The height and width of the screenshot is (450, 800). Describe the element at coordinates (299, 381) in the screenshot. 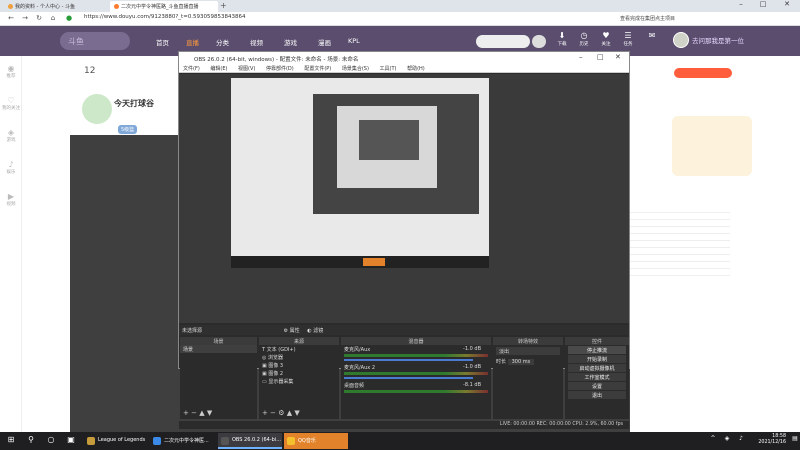

I see `source-item: ▭ 显示器采集` at that location.